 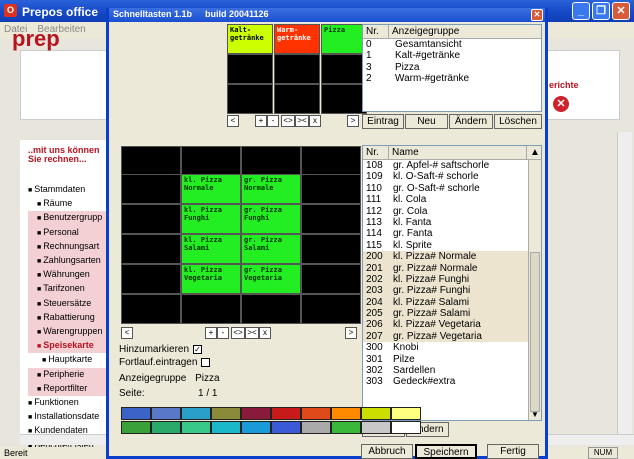 I want to click on items-col-name: Name, so click(x=458, y=152).